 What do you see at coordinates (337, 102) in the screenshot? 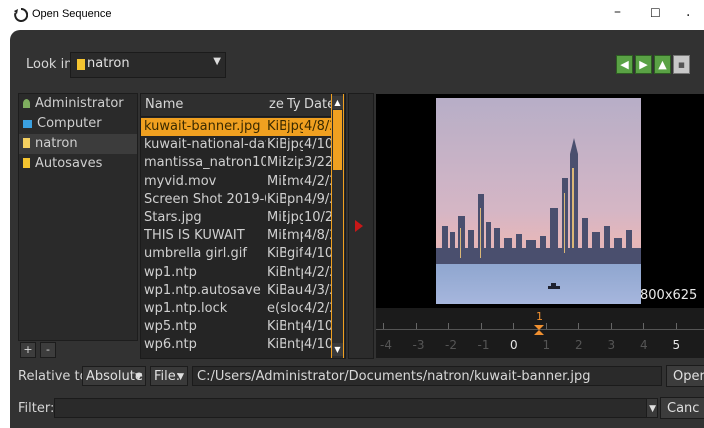
I see `scroll-up-icon: ▲` at bounding box center [337, 102].